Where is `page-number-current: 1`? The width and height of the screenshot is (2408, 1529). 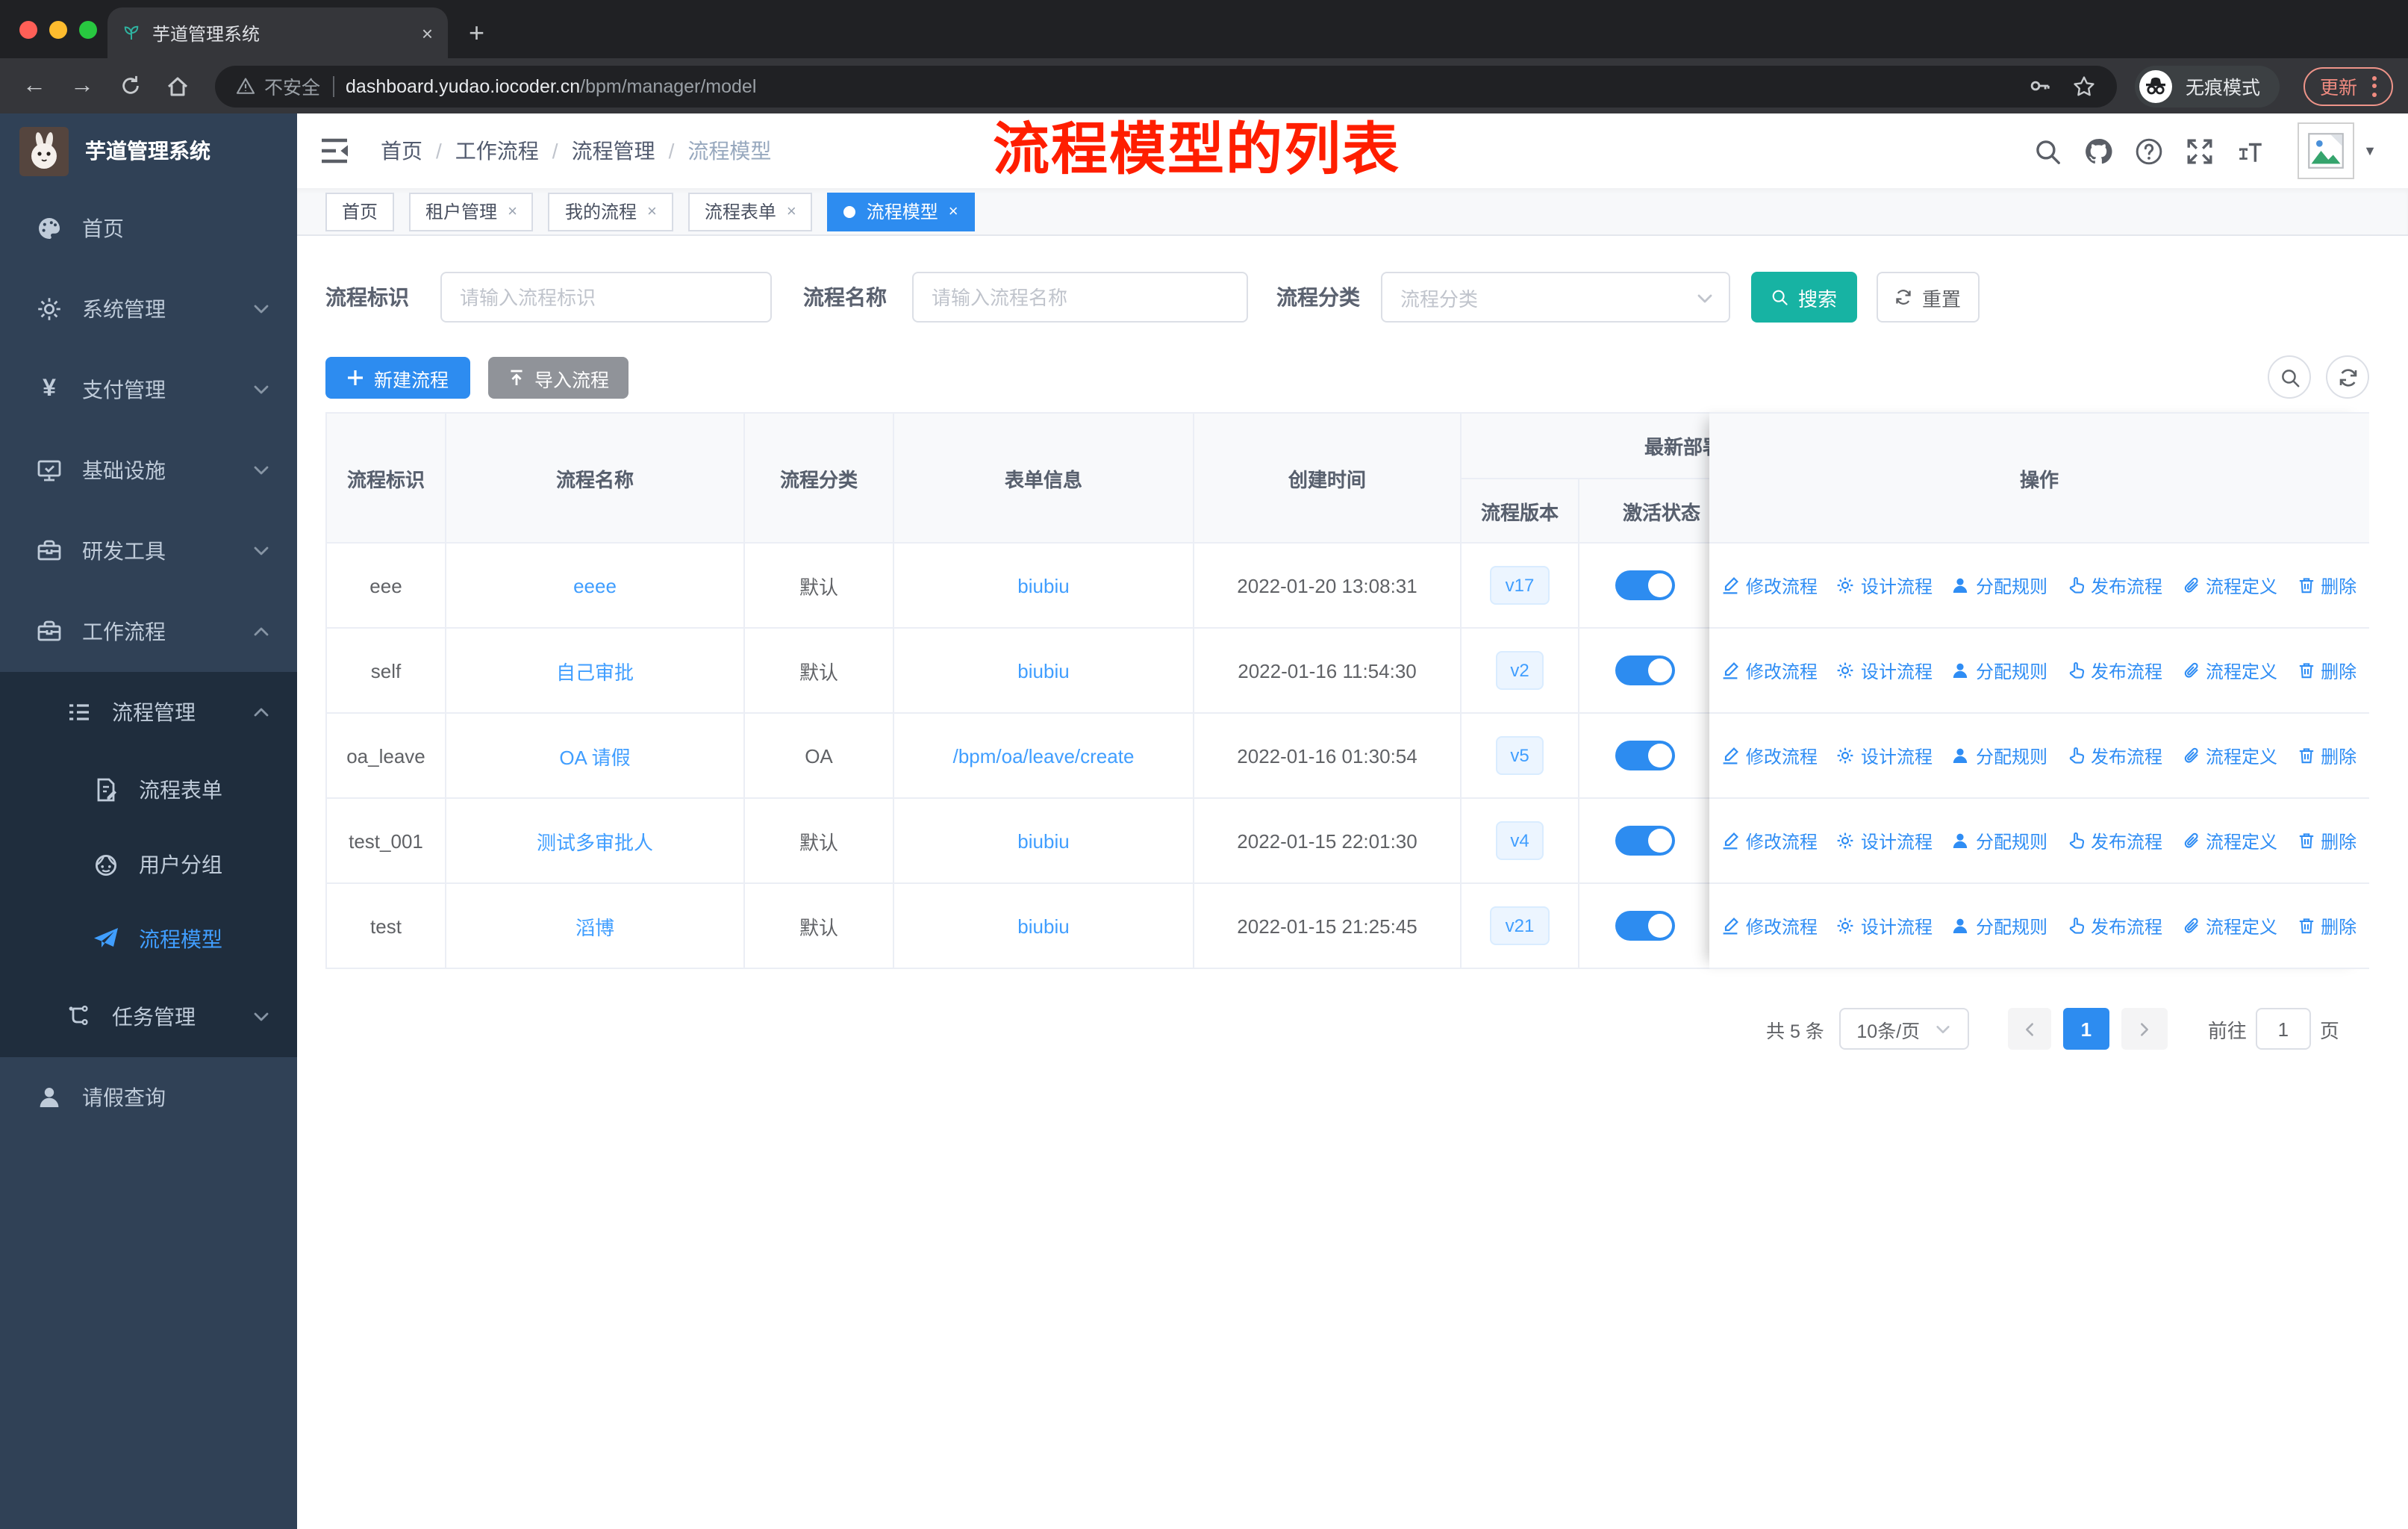 page-number-current: 1 is located at coordinates (2085, 1029).